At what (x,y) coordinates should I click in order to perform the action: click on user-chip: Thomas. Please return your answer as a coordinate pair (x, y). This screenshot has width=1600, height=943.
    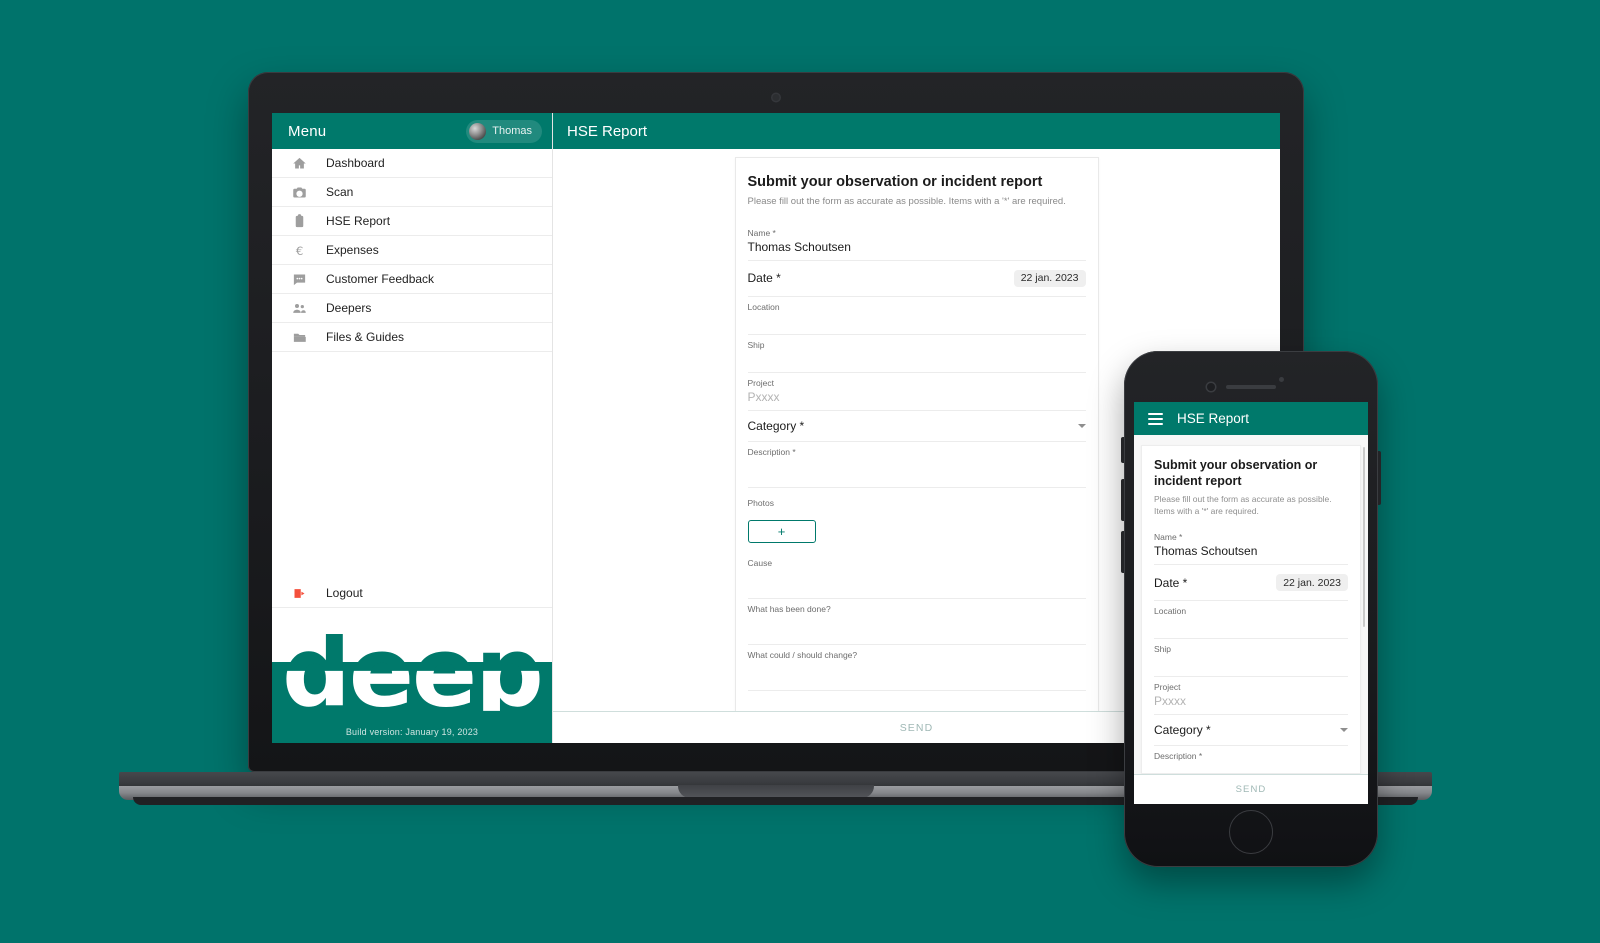
    Looking at the image, I should click on (504, 131).